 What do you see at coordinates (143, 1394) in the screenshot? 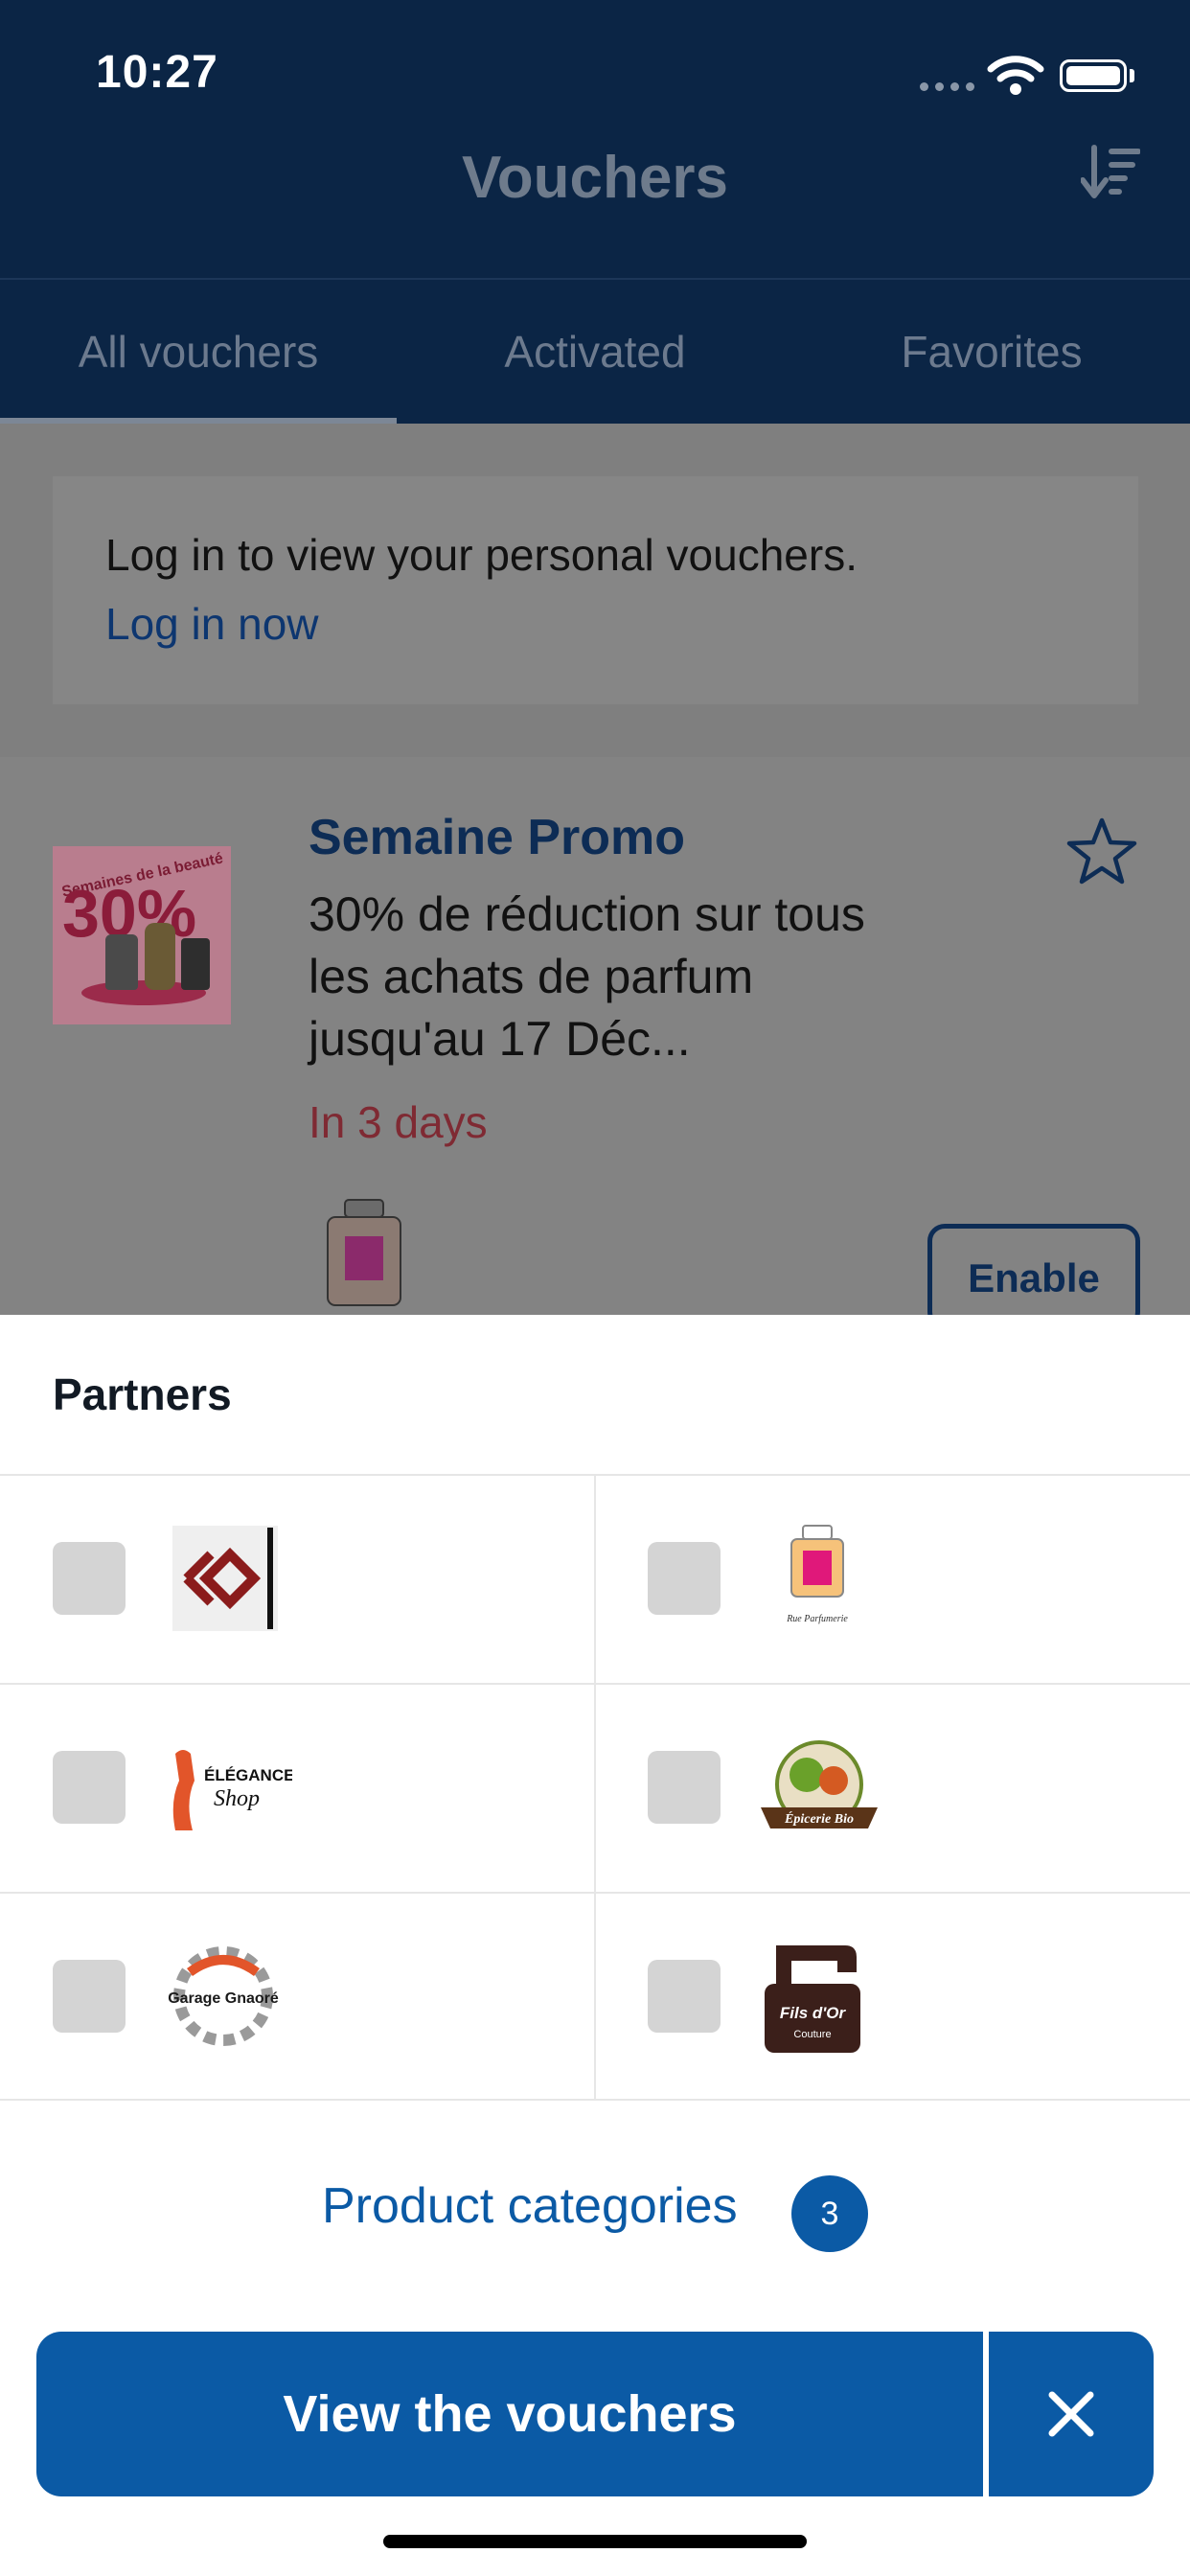
I see `sheet-title: Partners` at bounding box center [143, 1394].